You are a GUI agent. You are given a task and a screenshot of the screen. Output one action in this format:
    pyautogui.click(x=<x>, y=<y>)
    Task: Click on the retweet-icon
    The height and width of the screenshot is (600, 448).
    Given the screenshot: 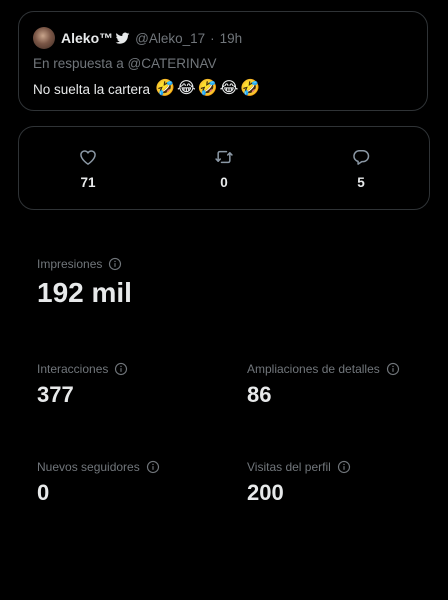 What is the action you would take?
    pyautogui.click(x=224, y=157)
    